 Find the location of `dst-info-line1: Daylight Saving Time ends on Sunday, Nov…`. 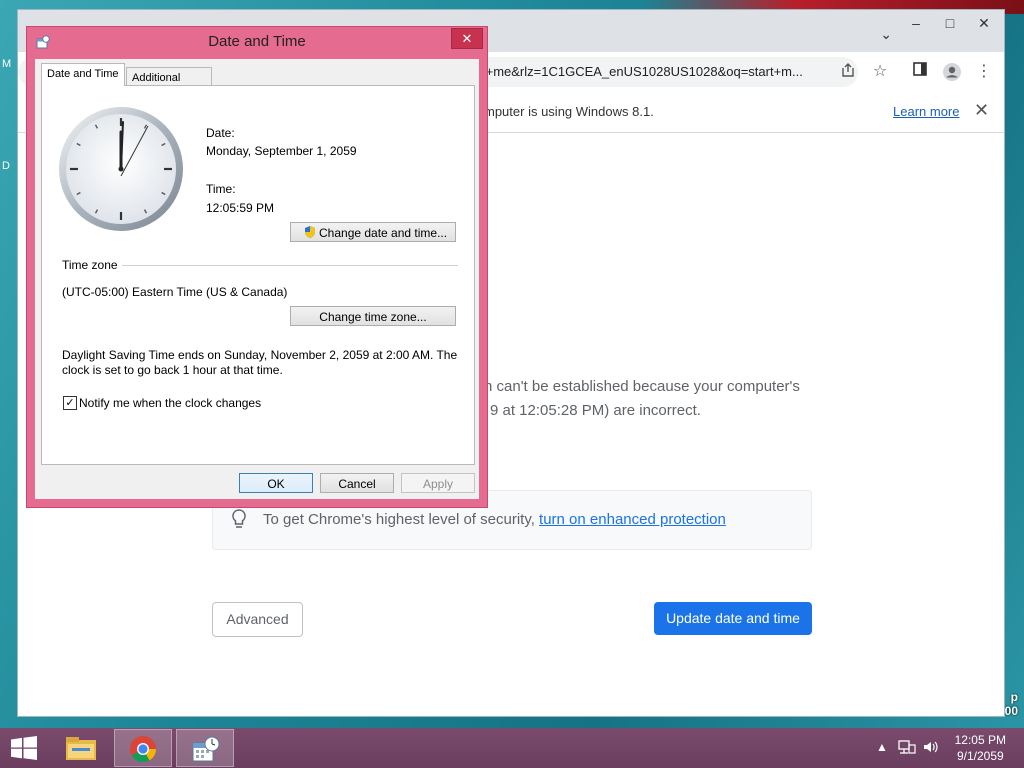

dst-info-line1: Daylight Saving Time ends on Sunday, Nov… is located at coordinates (260, 355).